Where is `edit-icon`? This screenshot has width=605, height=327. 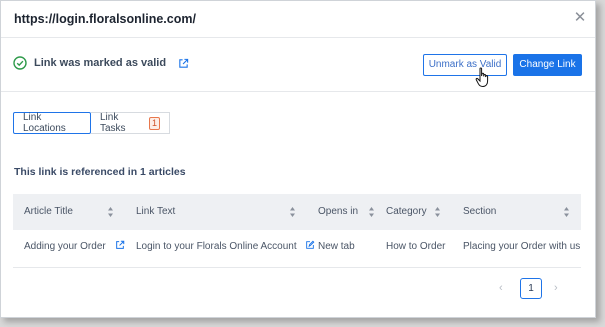
edit-icon is located at coordinates (310, 245).